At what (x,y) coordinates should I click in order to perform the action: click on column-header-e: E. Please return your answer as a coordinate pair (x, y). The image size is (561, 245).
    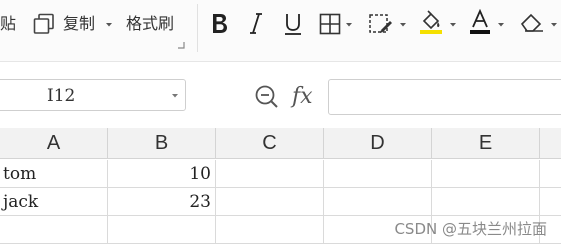
    Looking at the image, I should click on (486, 143).